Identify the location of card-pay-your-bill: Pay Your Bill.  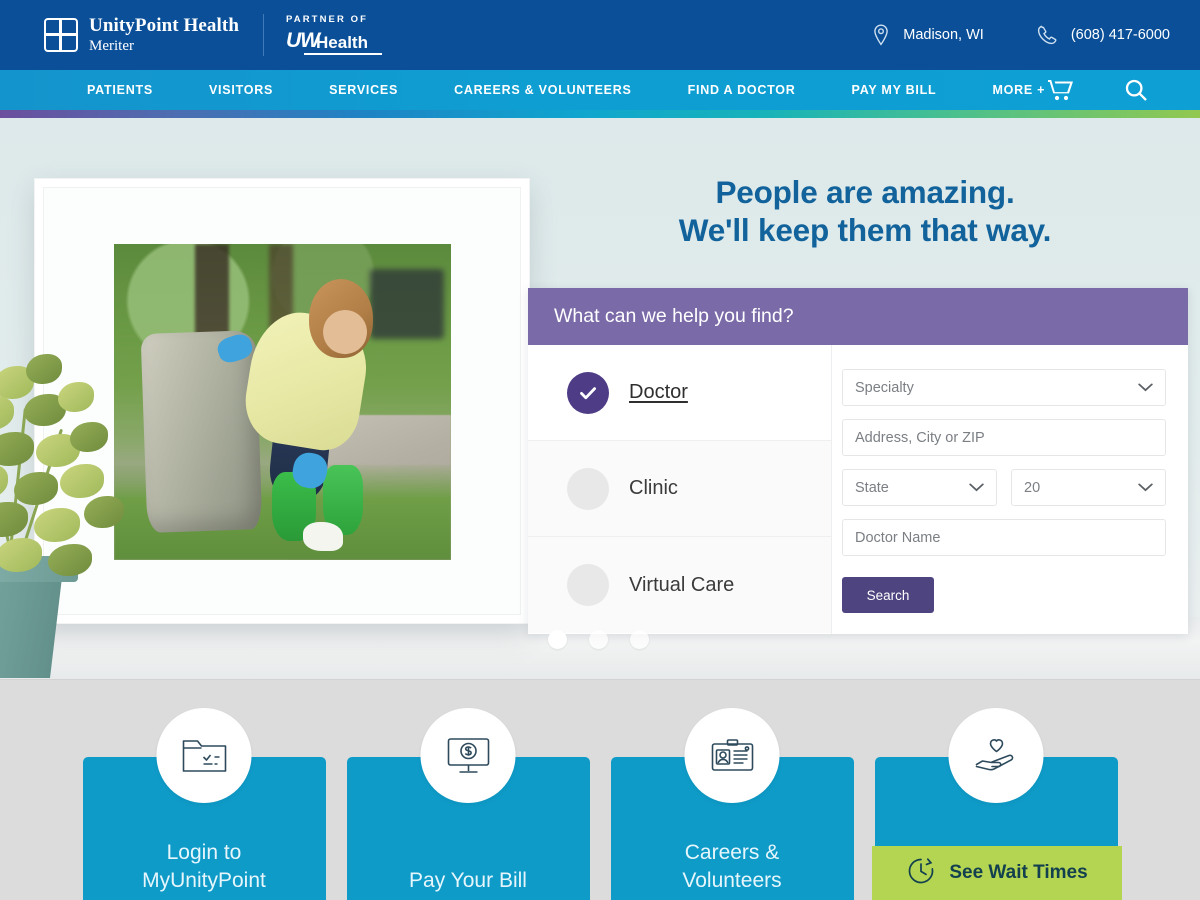
(468, 804).